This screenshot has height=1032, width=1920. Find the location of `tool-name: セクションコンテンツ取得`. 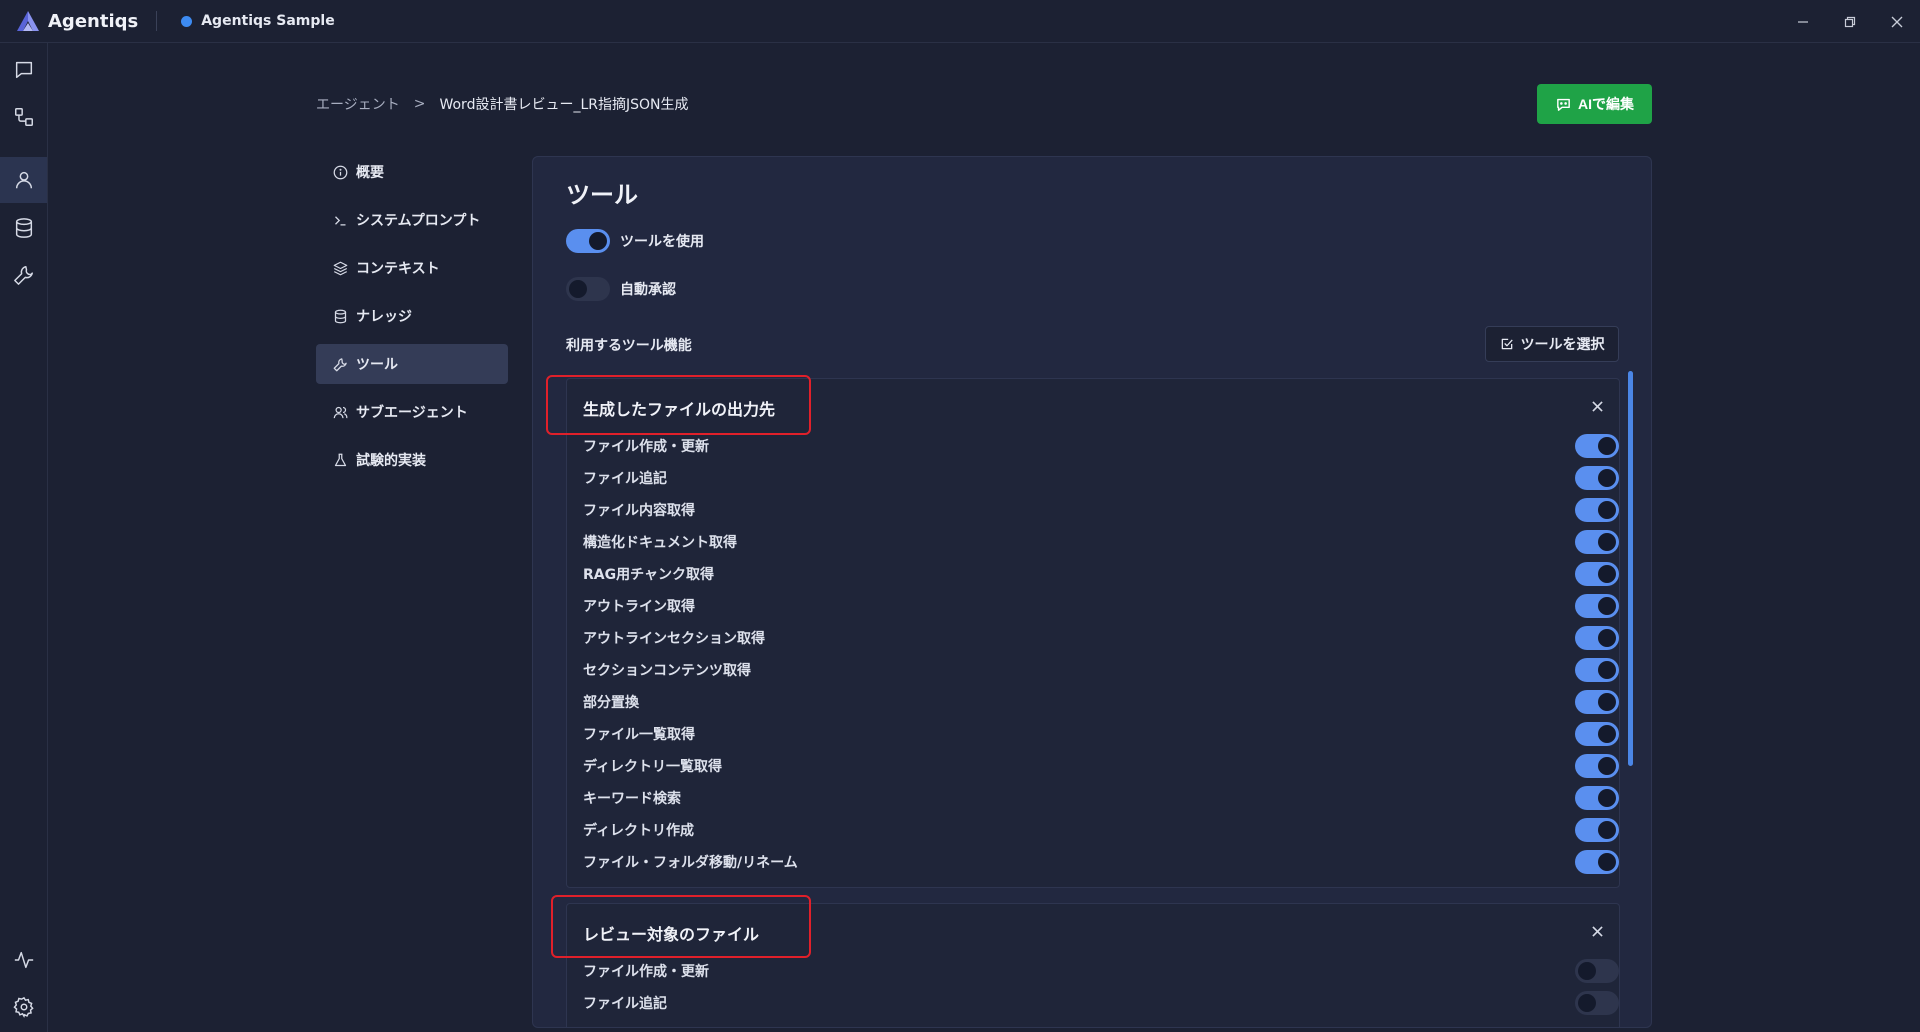

tool-name: セクションコンテンツ取得 is located at coordinates (667, 671).